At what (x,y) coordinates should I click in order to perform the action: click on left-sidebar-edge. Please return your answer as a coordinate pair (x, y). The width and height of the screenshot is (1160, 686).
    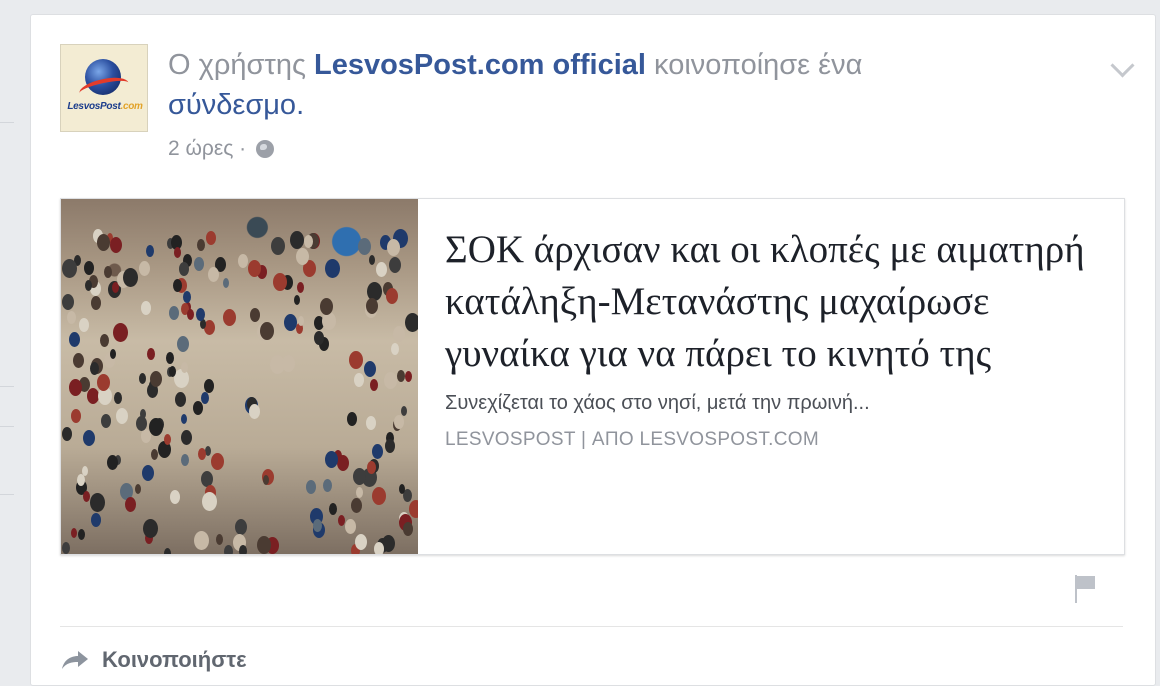
    Looking at the image, I should click on (11, 335).